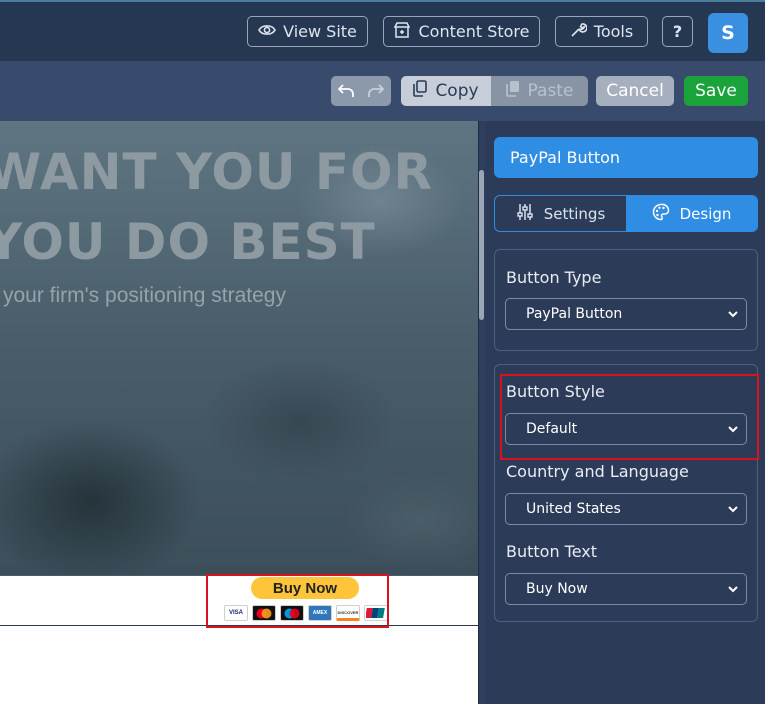 This screenshot has width=765, height=704. I want to click on button-type-group: Button Type PayPal Button, so click(626, 300).